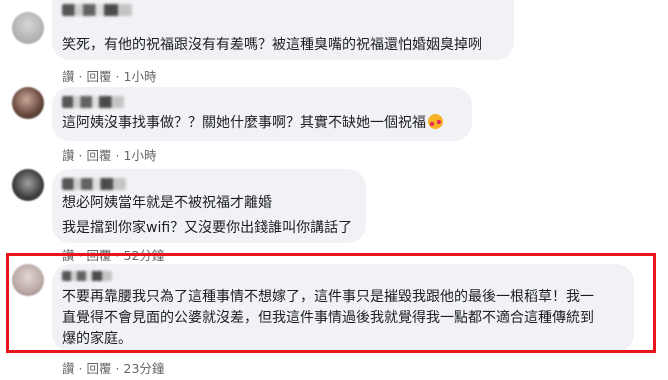  I want to click on comment-text: 想必阿姨當年就是不被祝福才離婚, so click(167, 203).